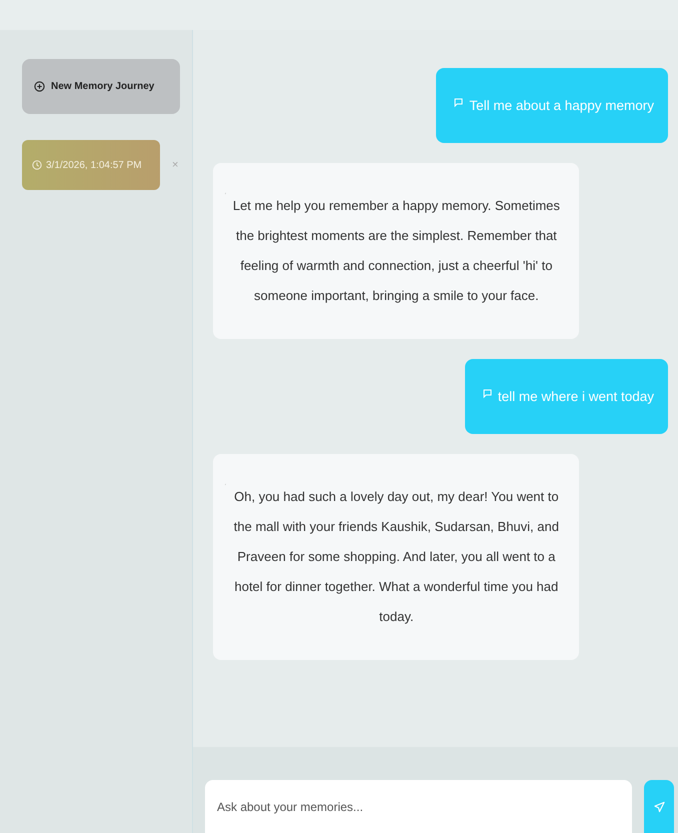  What do you see at coordinates (39, 86) in the screenshot?
I see `plus-circle-icon` at bounding box center [39, 86].